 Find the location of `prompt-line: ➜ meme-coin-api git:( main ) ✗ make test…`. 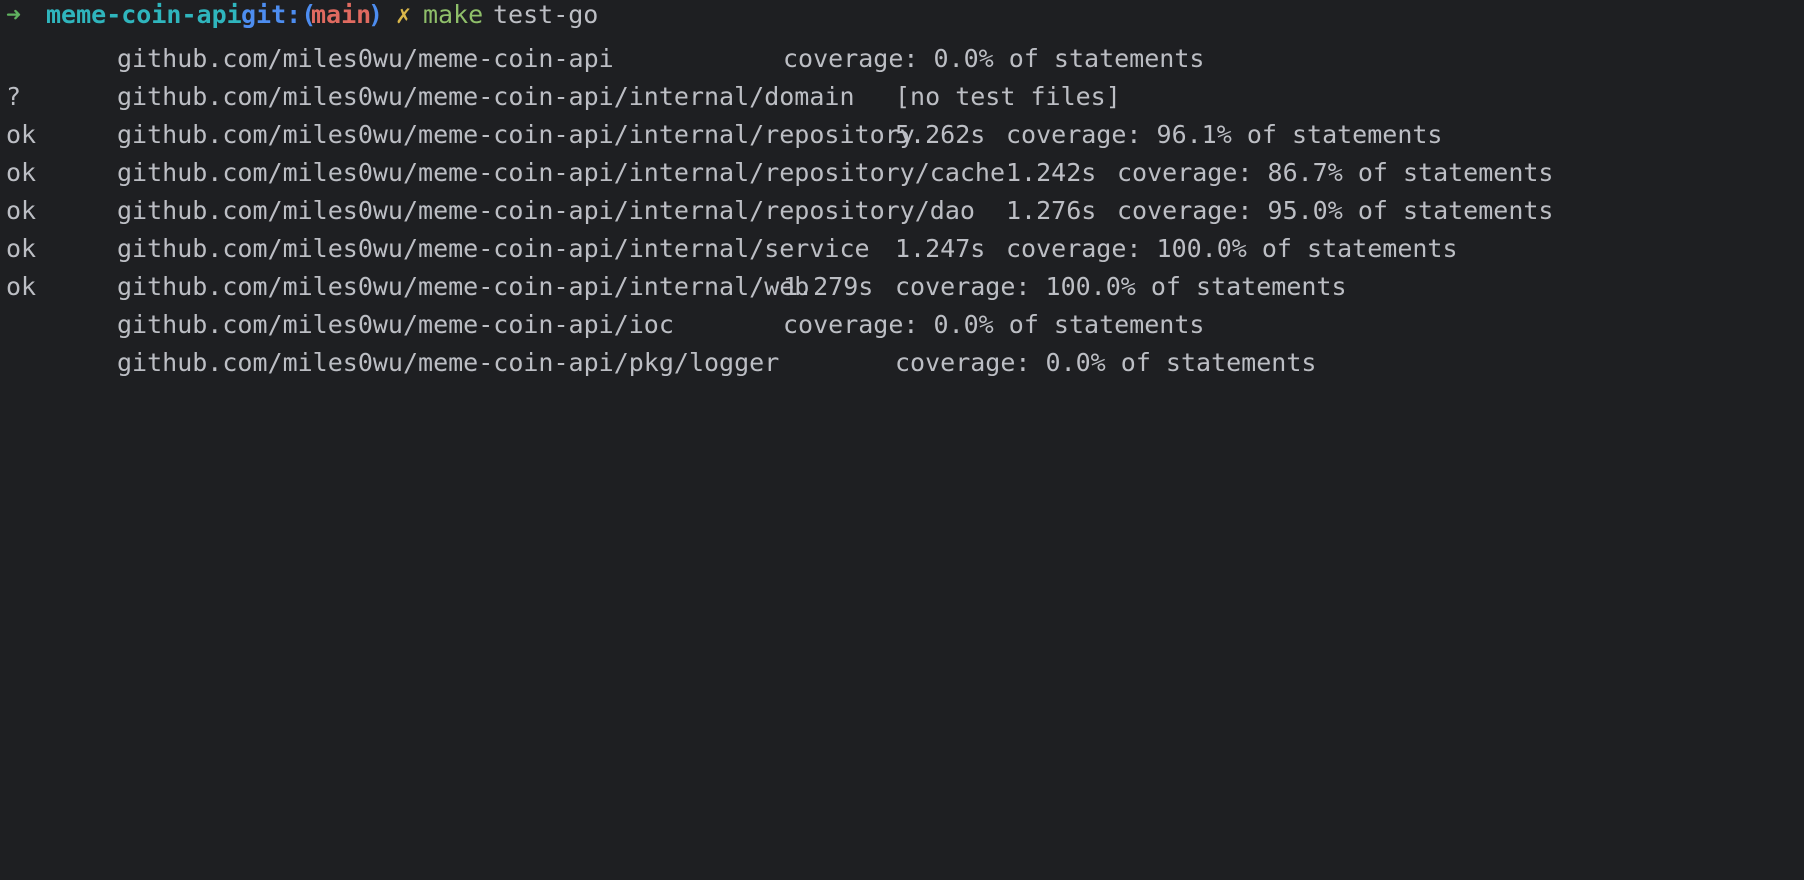

prompt-line: ➜ meme-coin-api git:( main ) ✗ make test… is located at coordinates (302, 18).